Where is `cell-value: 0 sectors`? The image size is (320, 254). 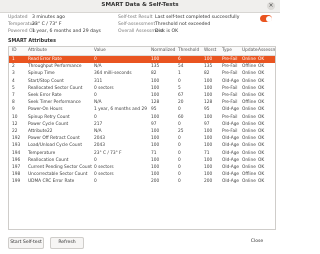
cell-value: 0 sectors is located at coordinates (104, 167).